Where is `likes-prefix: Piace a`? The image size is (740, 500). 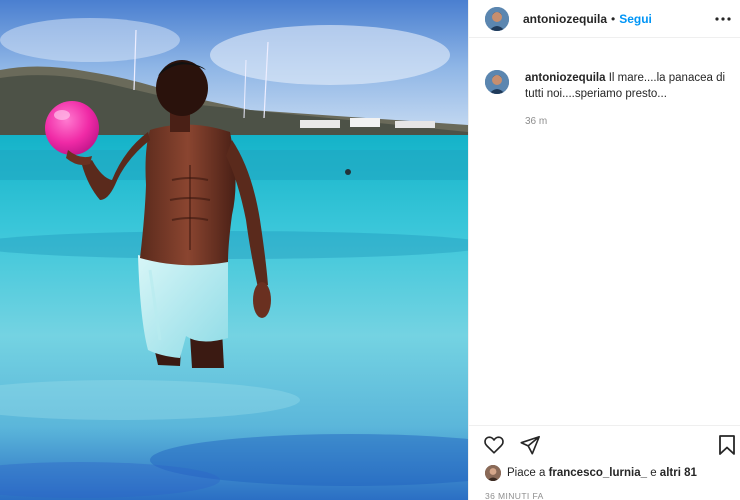 likes-prefix: Piace a is located at coordinates (528, 473).